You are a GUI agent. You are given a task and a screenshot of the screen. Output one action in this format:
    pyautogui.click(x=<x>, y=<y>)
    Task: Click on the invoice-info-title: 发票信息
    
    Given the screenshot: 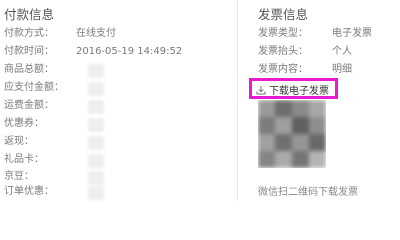 What is the action you would take?
    pyautogui.click(x=283, y=14)
    